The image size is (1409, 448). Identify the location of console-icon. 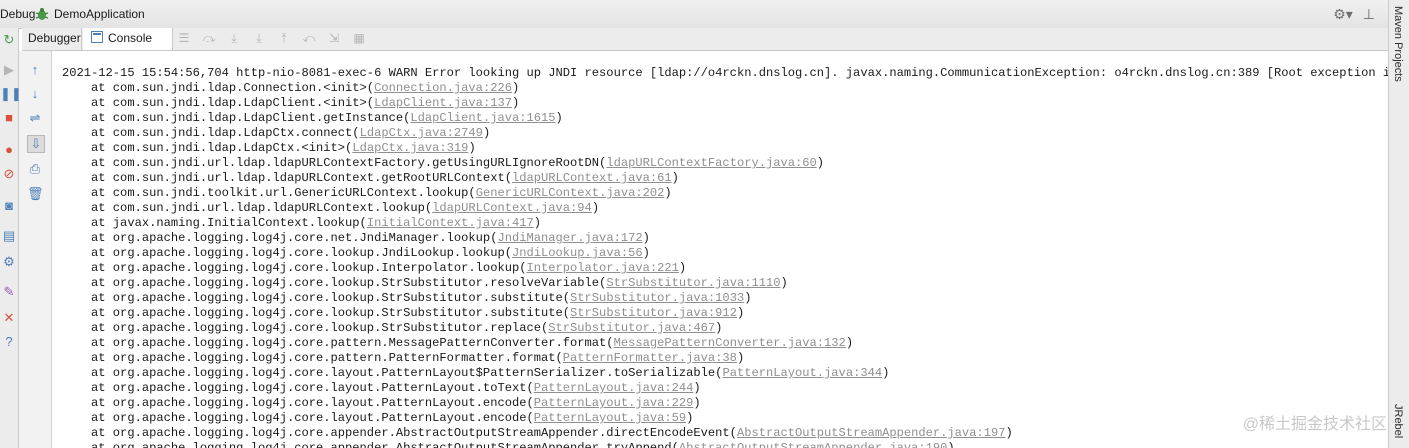
(97, 37).